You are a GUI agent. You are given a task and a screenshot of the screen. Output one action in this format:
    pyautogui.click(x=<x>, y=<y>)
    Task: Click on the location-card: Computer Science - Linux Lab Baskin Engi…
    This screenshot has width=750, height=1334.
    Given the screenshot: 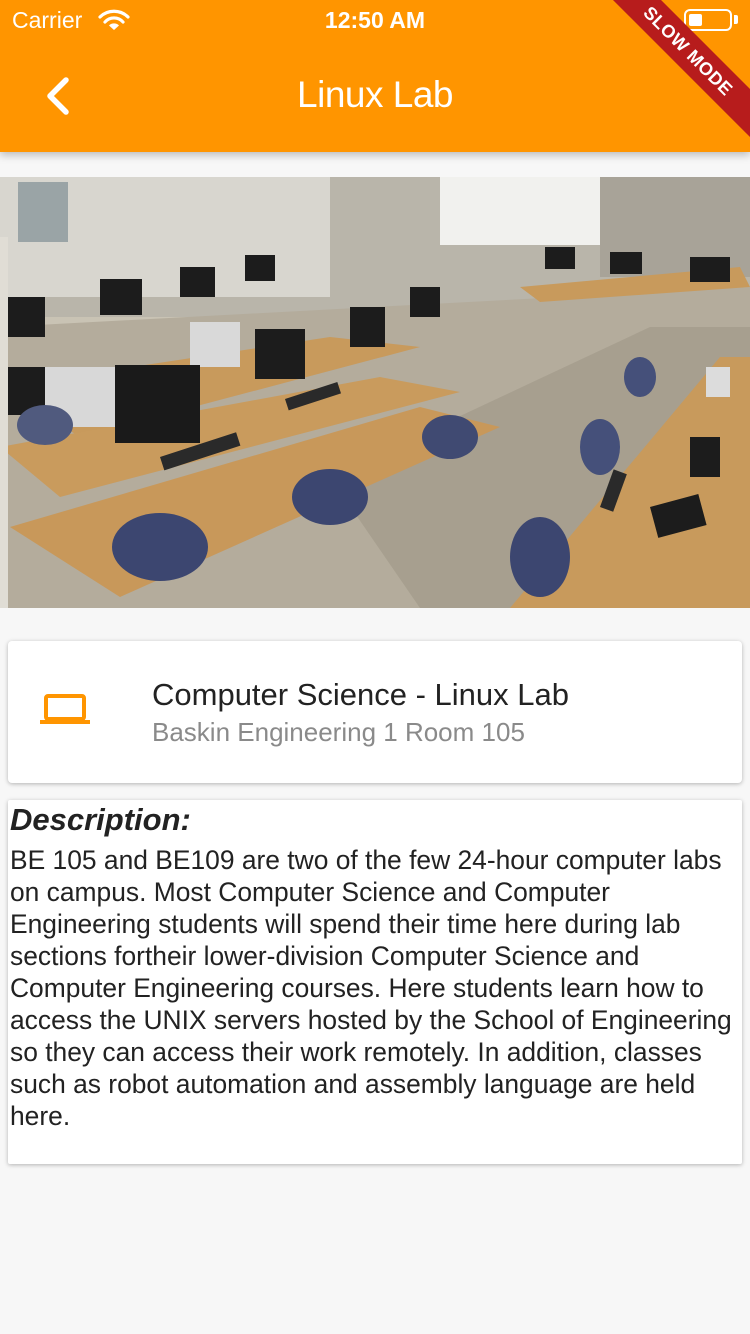 What is the action you would take?
    pyautogui.click(x=375, y=712)
    